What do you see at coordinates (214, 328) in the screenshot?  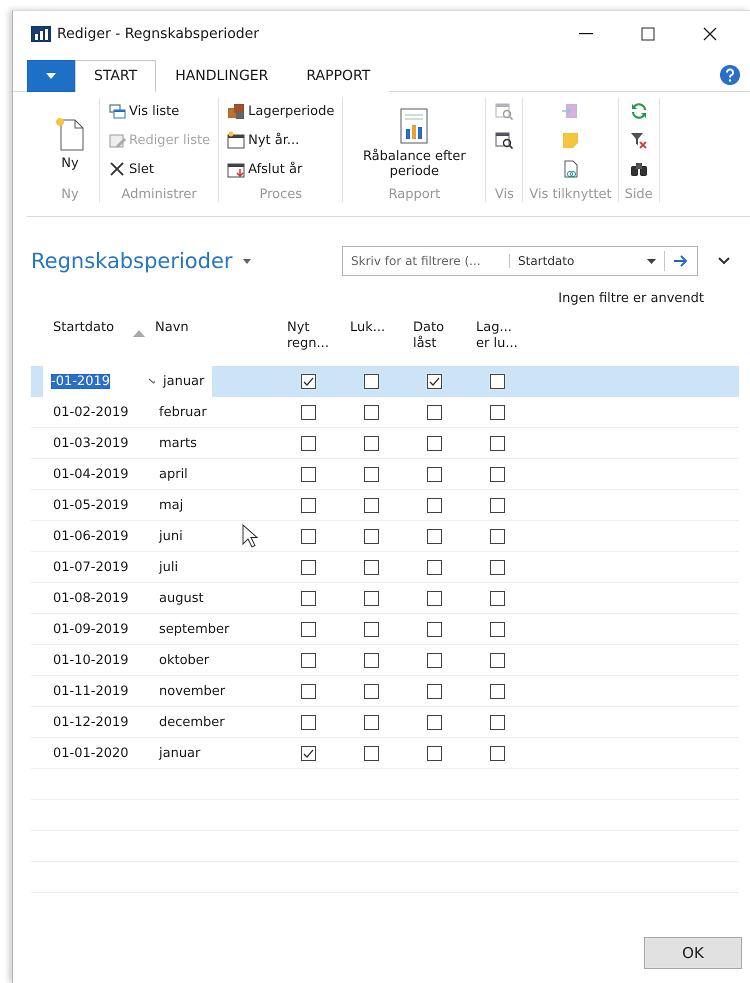 I see `column-header: Navn` at bounding box center [214, 328].